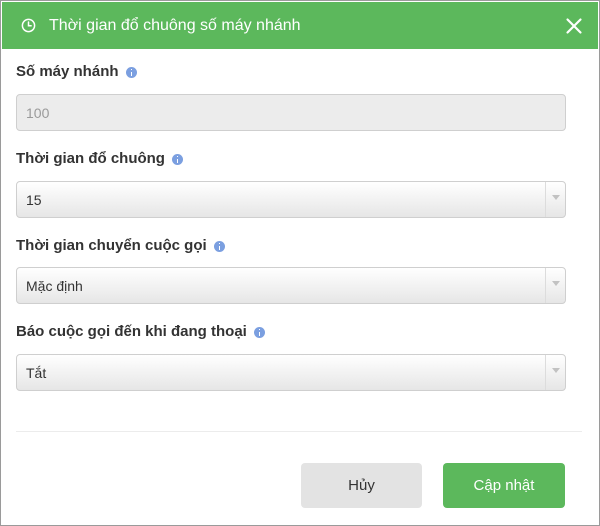 The height and width of the screenshot is (526, 600). What do you see at coordinates (111, 245) in the screenshot?
I see `forward-time-label-text: Thời gian chuyển cuộc gọi` at bounding box center [111, 245].